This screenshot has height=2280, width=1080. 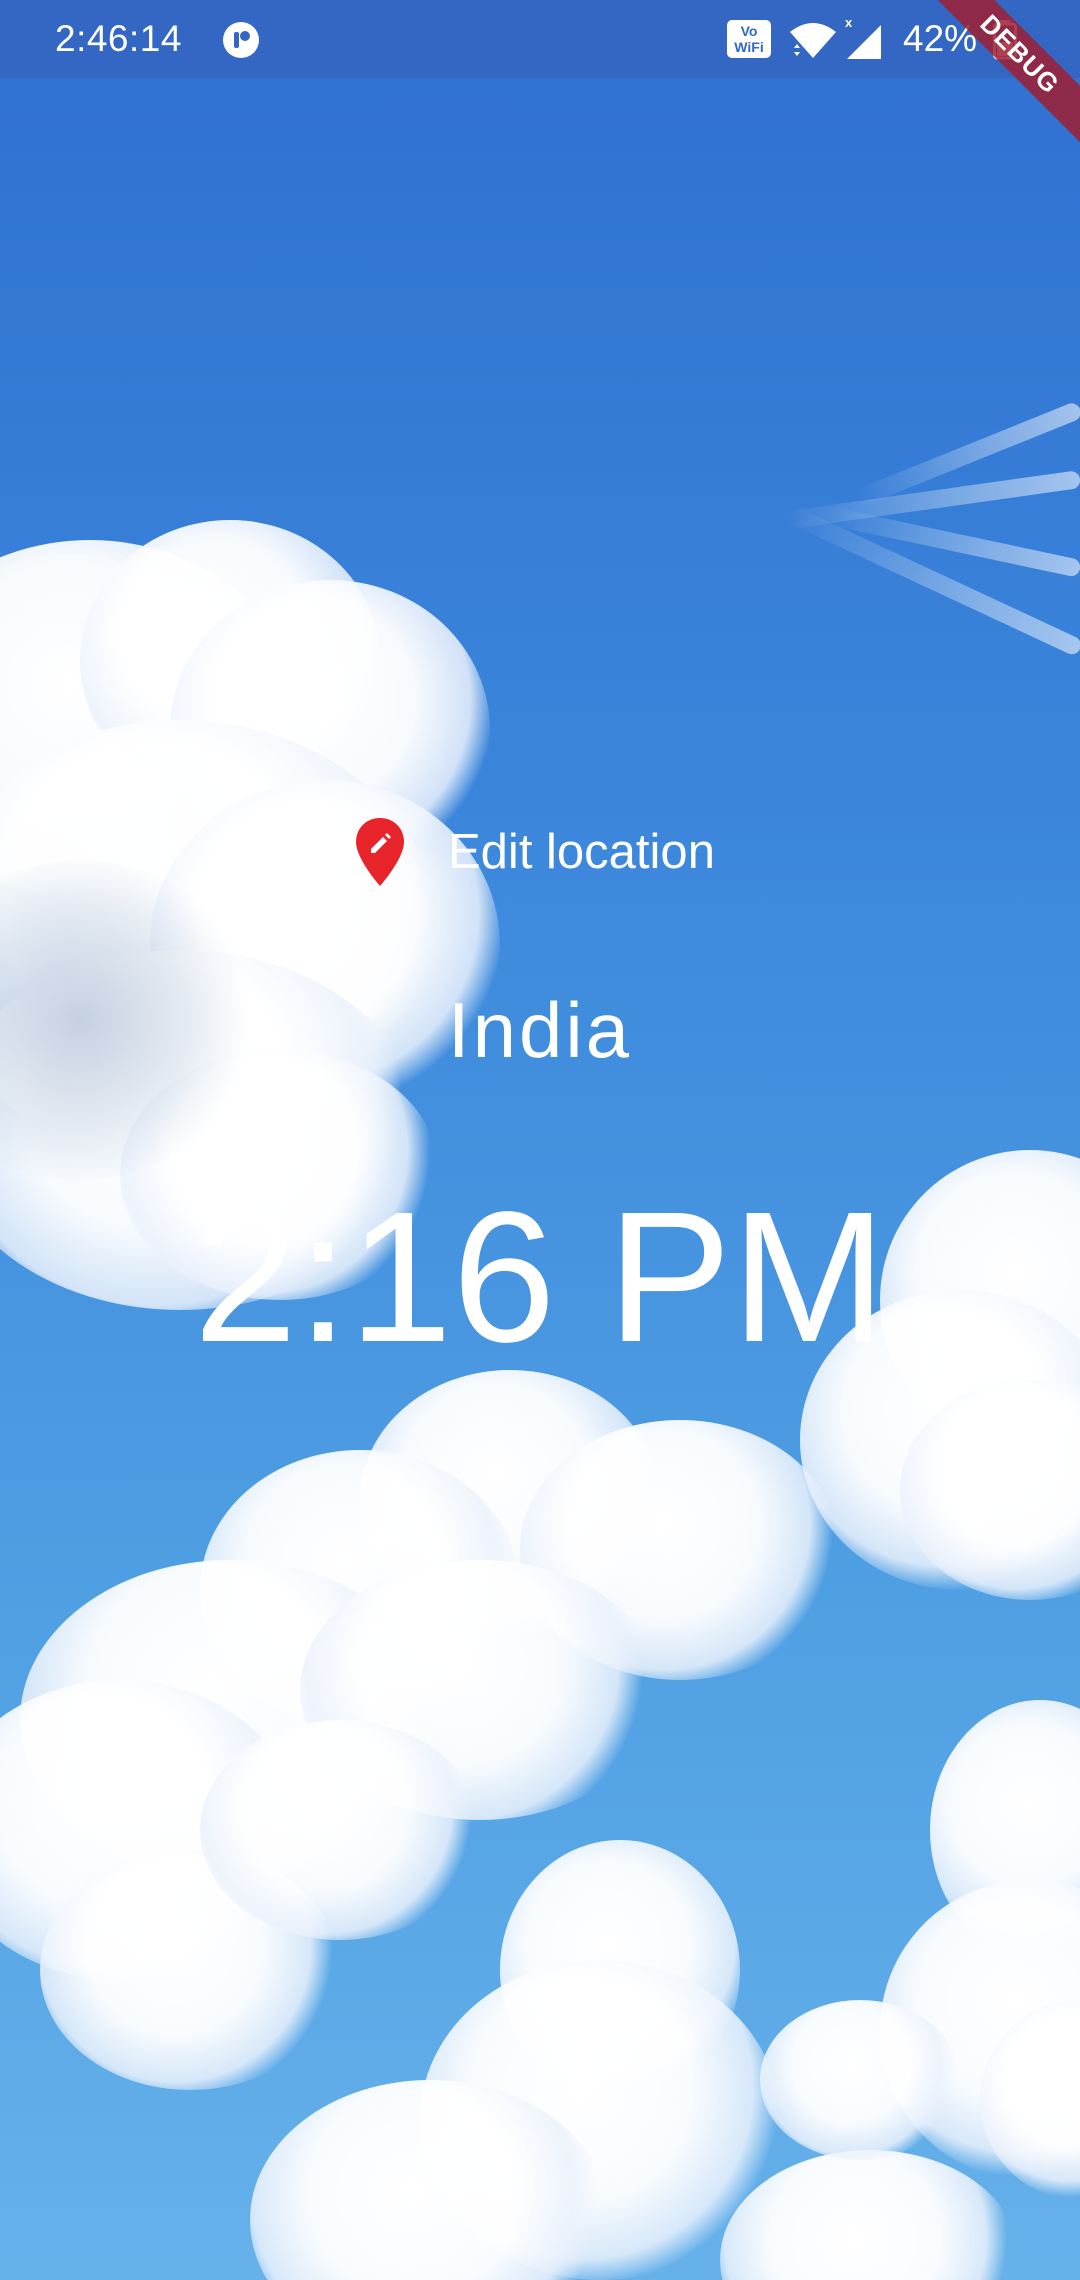 I want to click on edit-location-label: Edit location, so click(x=581, y=852).